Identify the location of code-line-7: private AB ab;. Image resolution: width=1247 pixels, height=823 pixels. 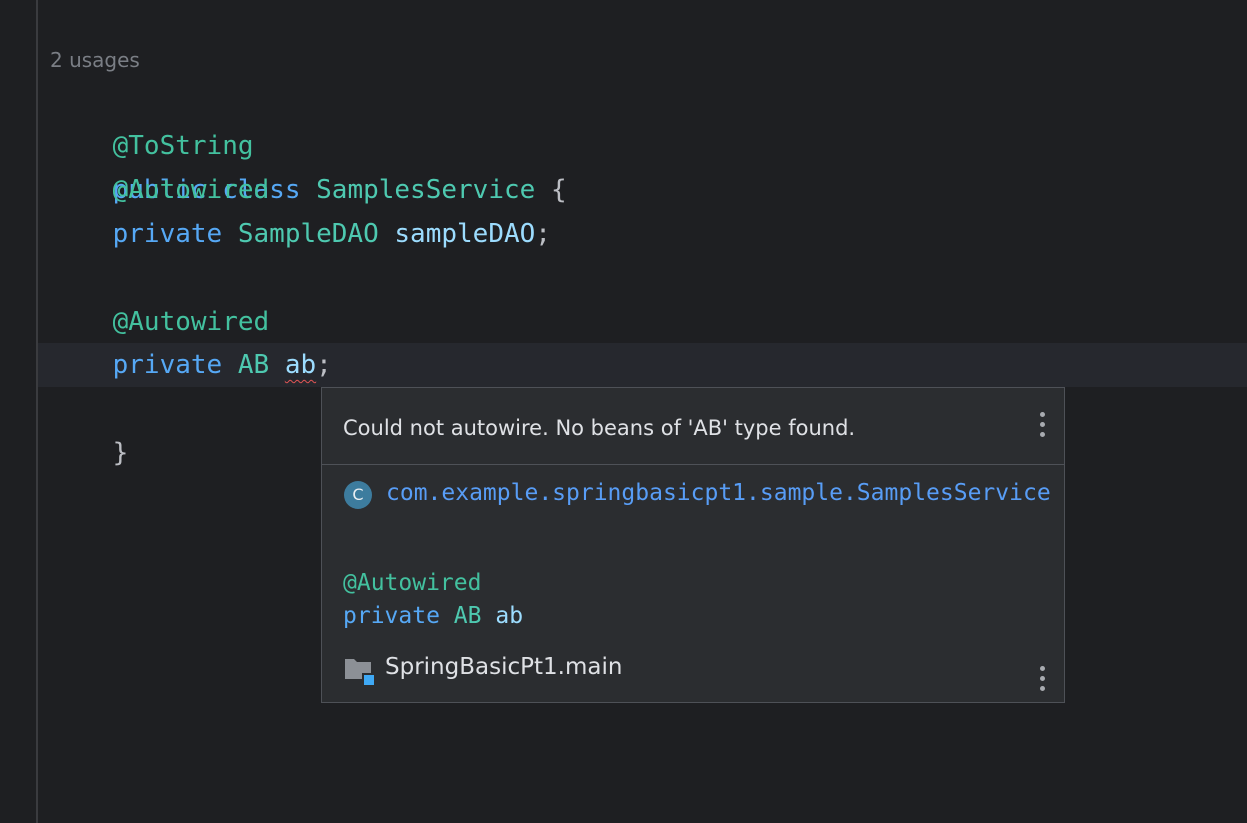
(191, 365).